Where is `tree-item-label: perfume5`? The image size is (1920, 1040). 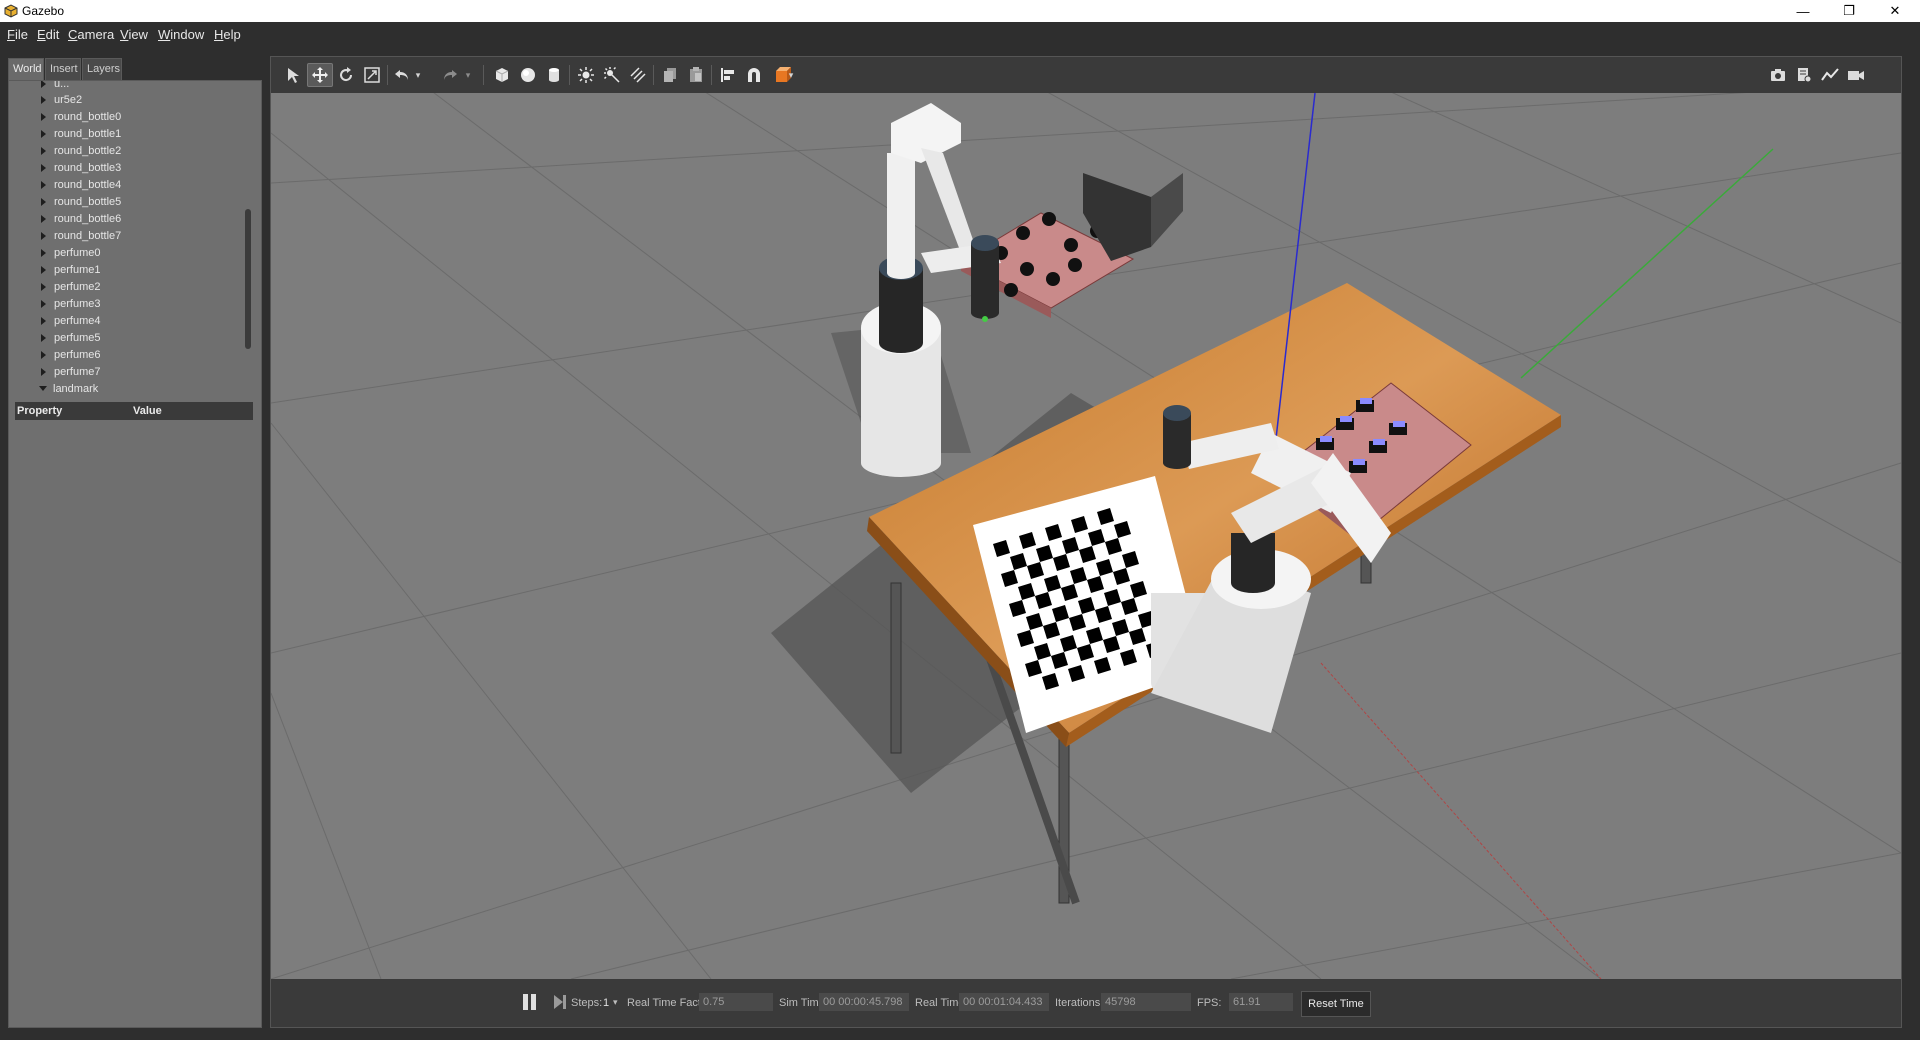 tree-item-label: perfume5 is located at coordinates (77, 337).